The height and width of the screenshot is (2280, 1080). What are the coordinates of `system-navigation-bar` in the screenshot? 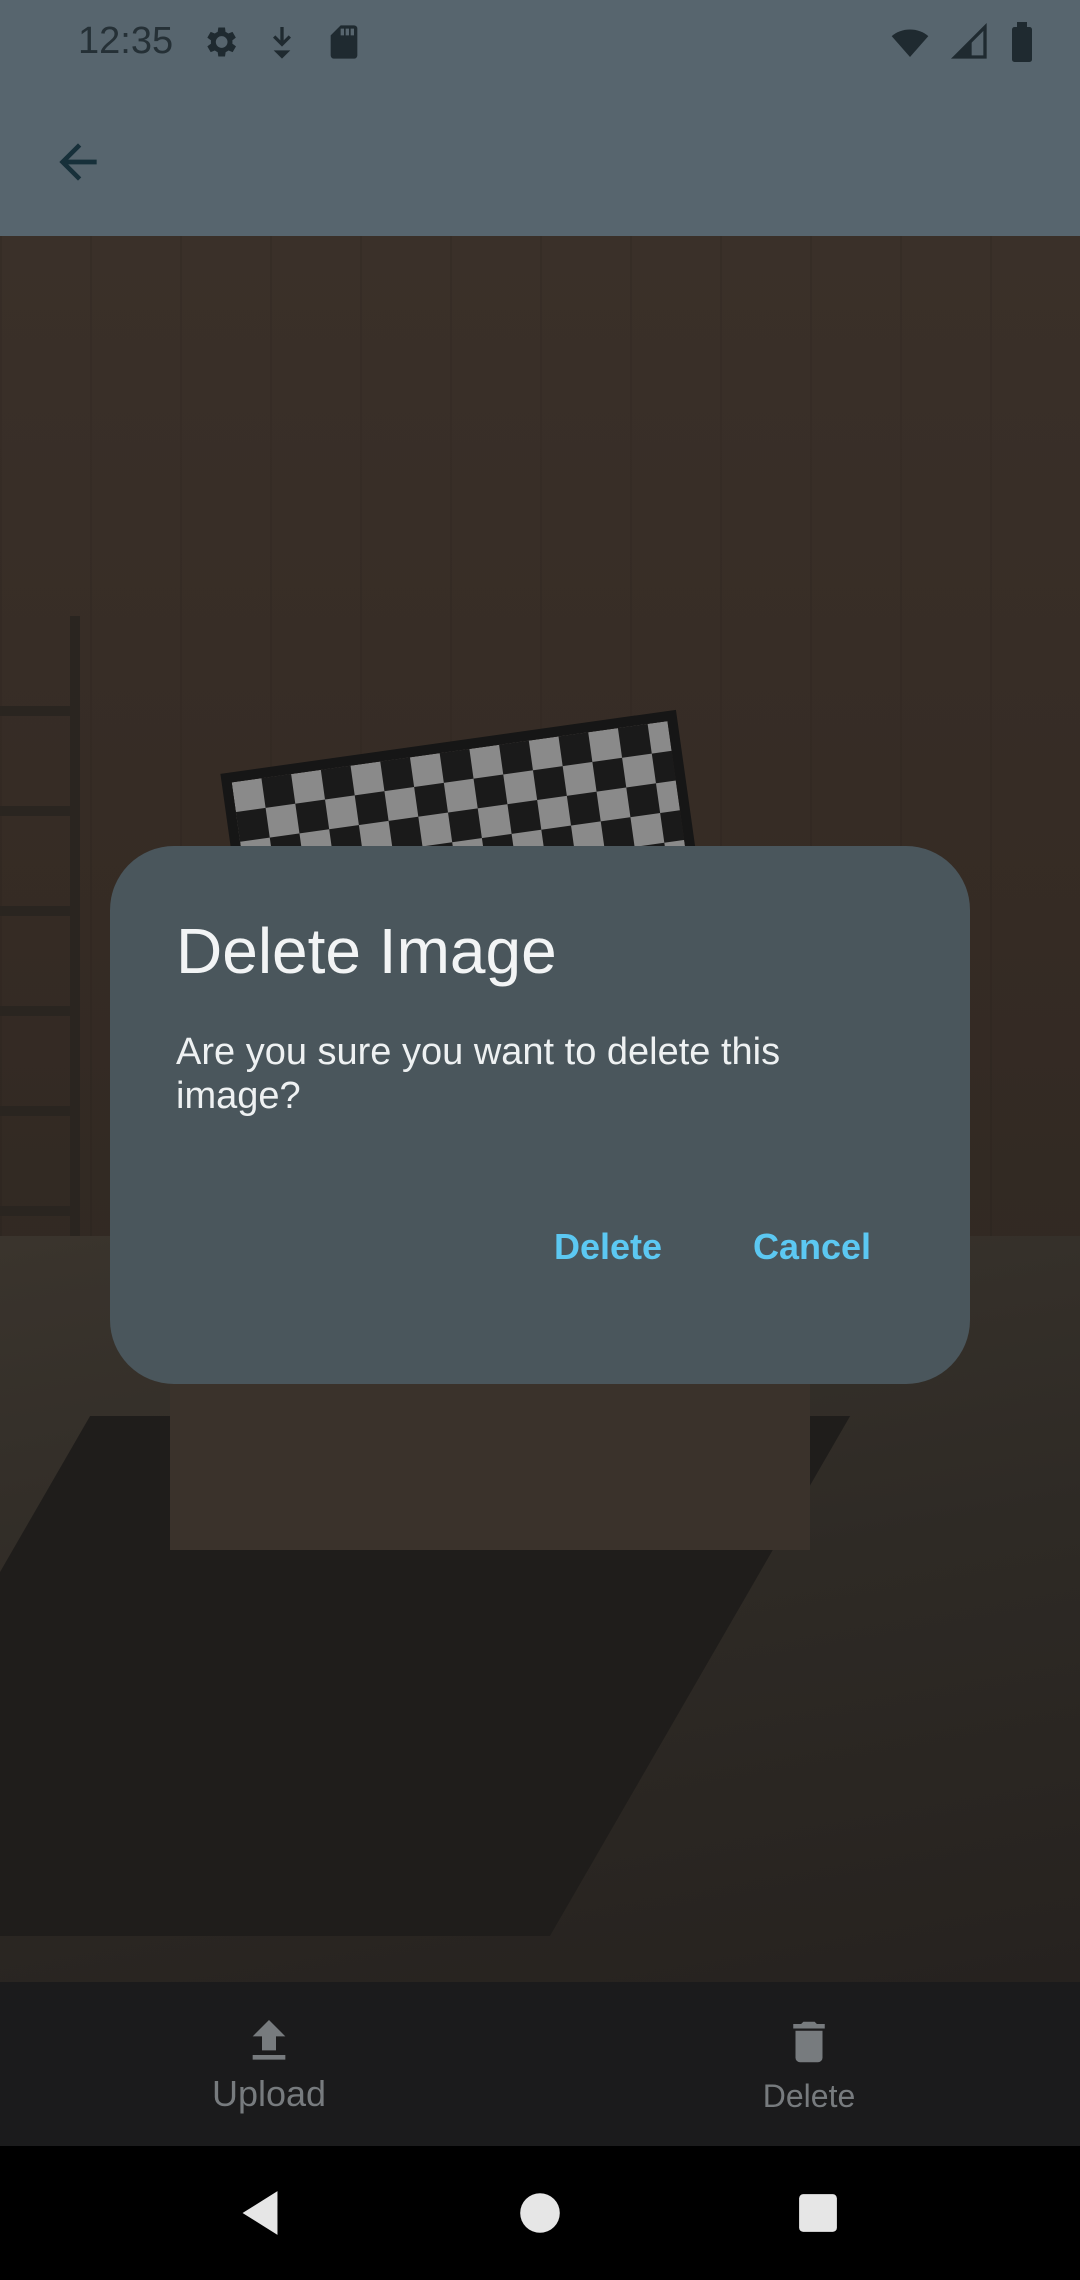 It's located at (540, 2213).